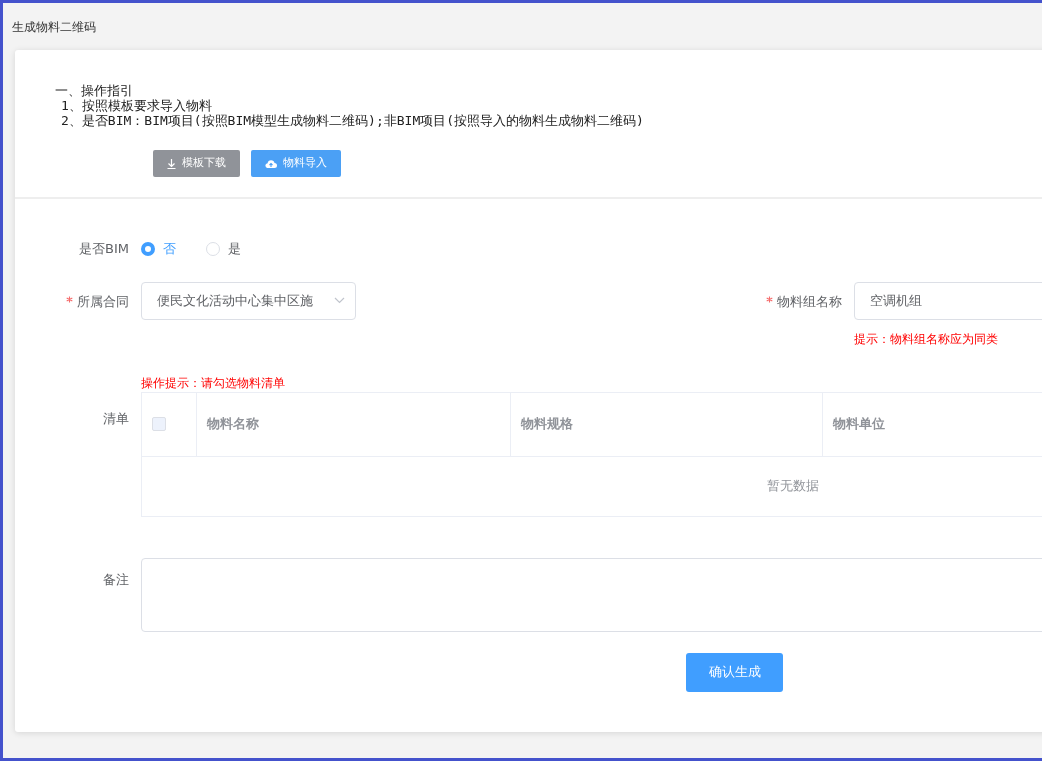  Describe the element at coordinates (94, 90) in the screenshot. I see `guide-heading: 一、操作指引` at that location.